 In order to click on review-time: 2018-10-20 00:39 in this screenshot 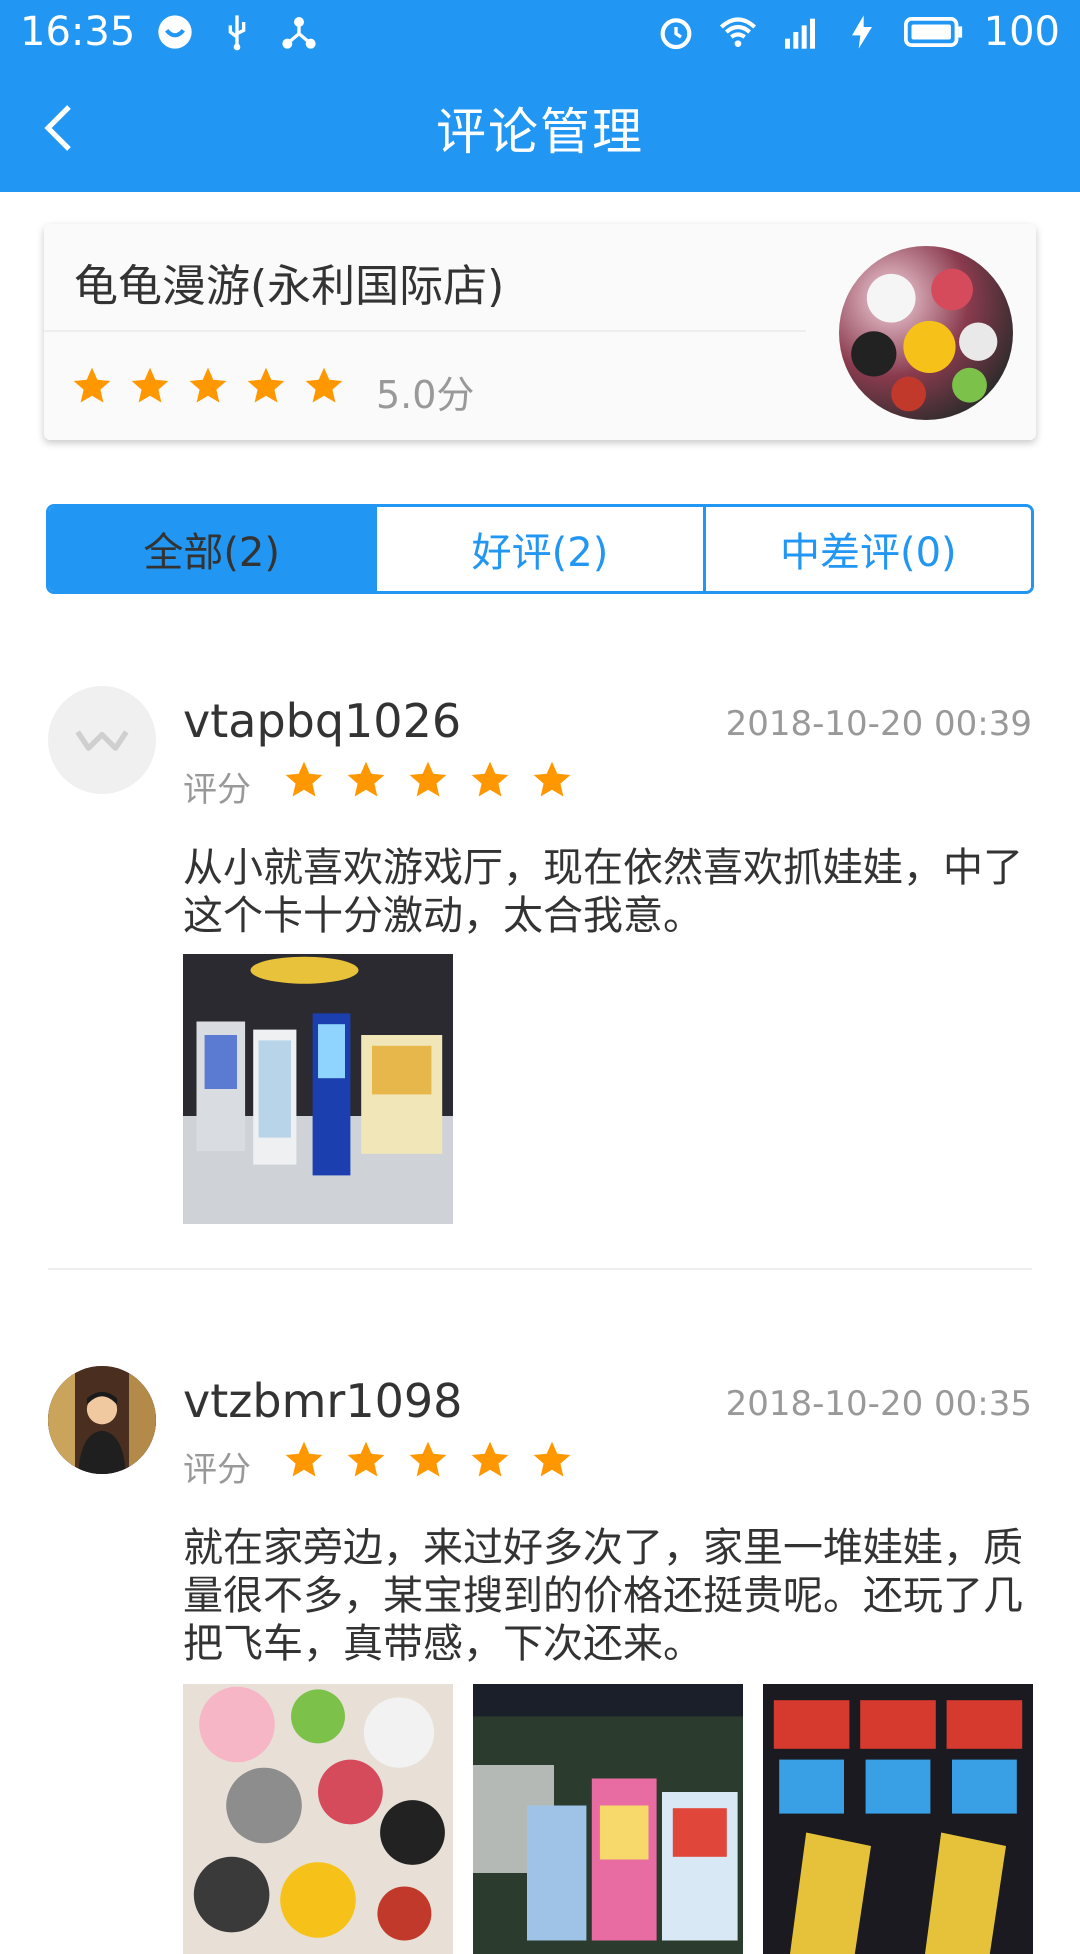, I will do `click(878, 724)`.